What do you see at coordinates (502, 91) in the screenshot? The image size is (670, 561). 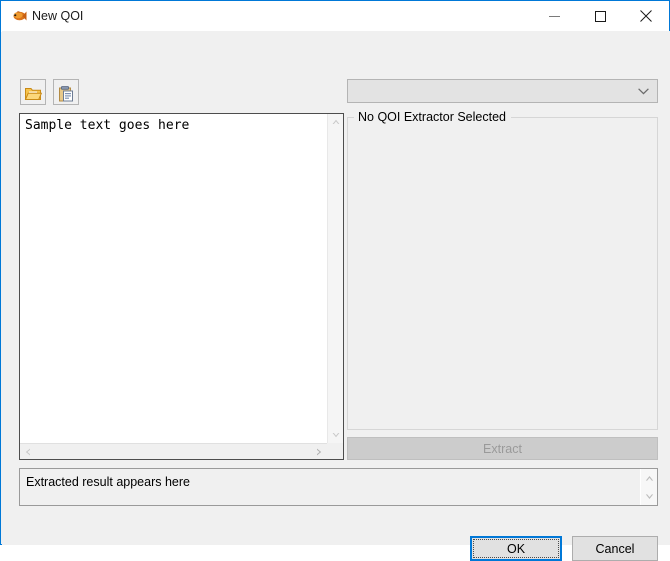 I see `extractor-combo-box` at bounding box center [502, 91].